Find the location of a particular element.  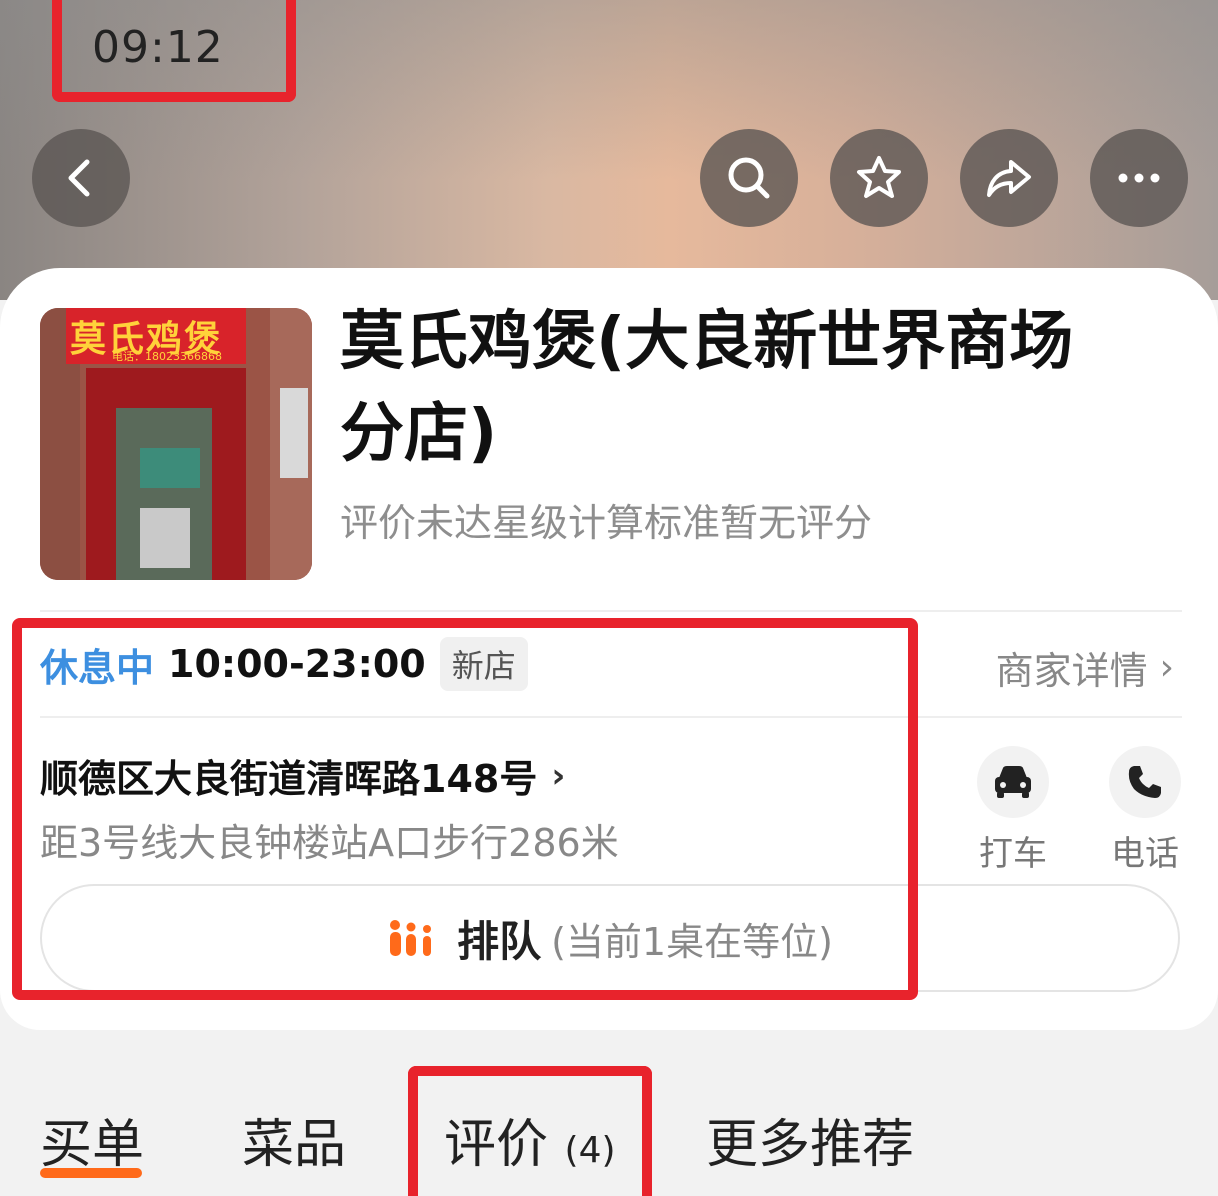

share-button is located at coordinates (1009, 178).